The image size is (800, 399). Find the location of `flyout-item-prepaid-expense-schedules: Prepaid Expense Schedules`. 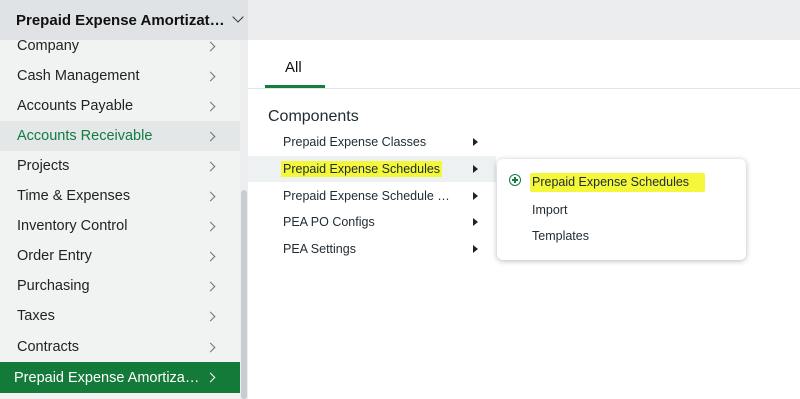

flyout-item-prepaid-expense-schedules: Prepaid Expense Schedules is located at coordinates (618, 182).